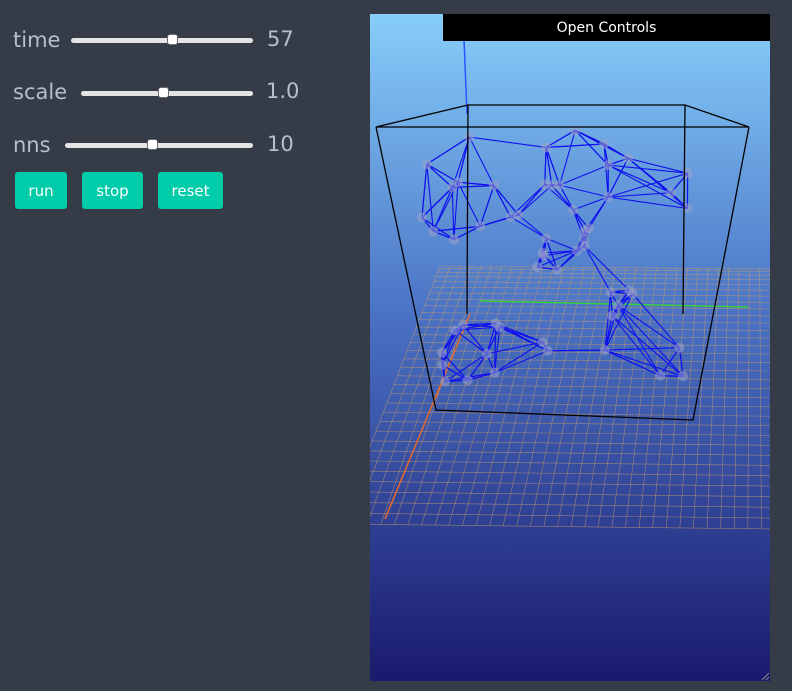 The height and width of the screenshot is (691, 792). I want to click on run-button: run, so click(41, 190).